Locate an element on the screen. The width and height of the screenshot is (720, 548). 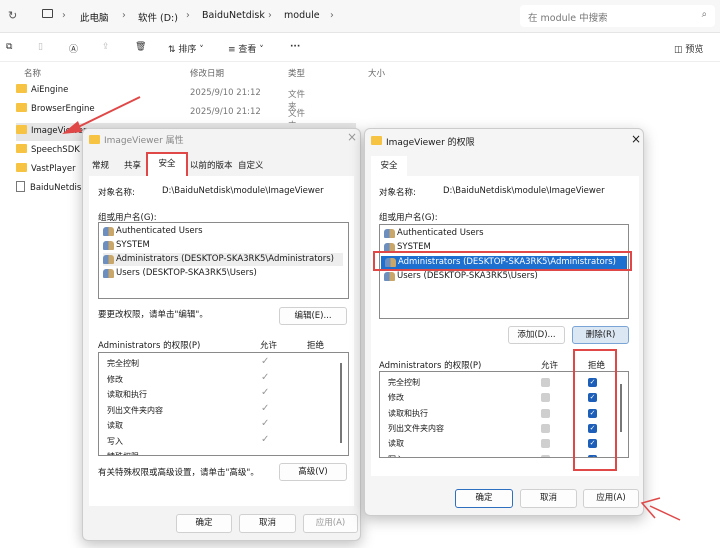
arrow-to-apply is located at coordinates (660, 509).